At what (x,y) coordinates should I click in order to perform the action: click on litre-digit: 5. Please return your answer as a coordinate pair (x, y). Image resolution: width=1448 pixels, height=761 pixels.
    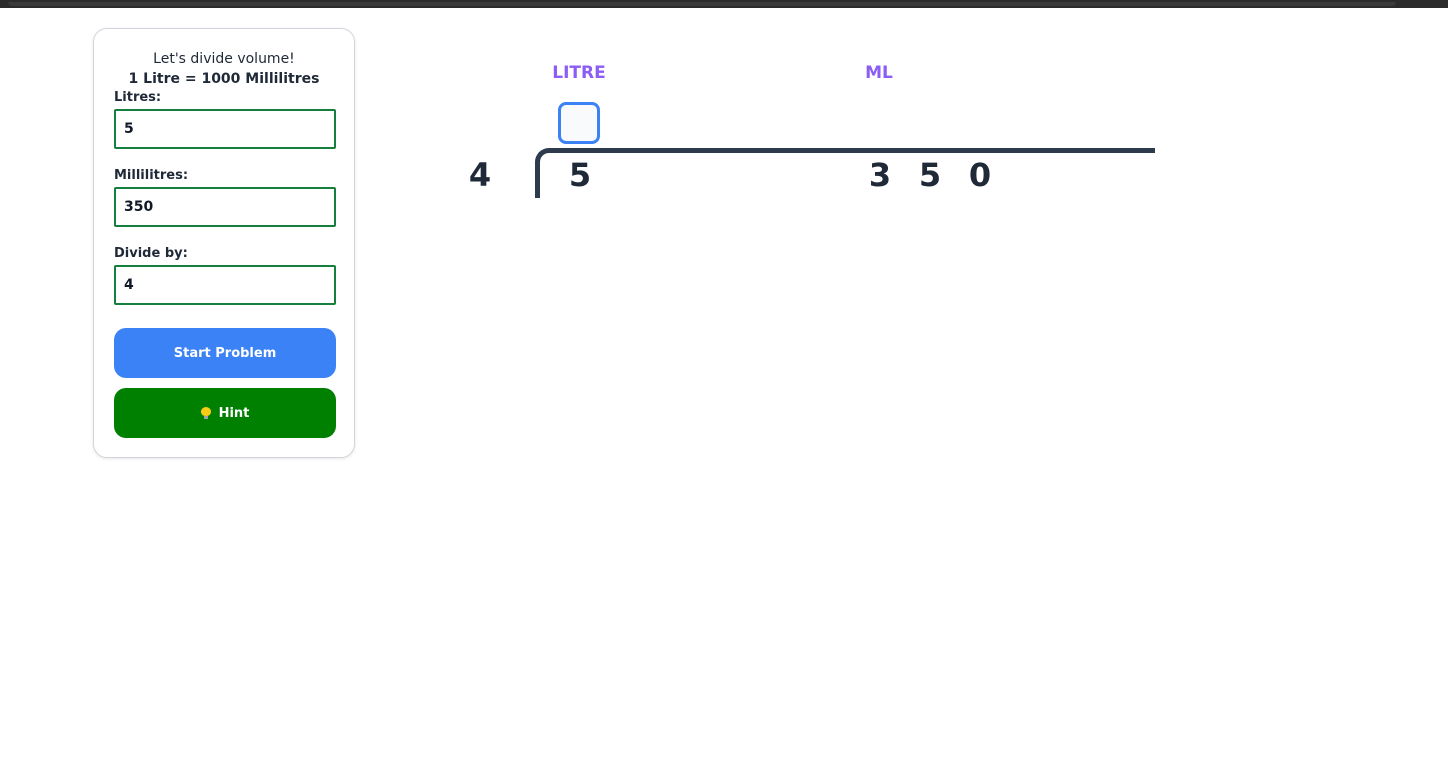
    Looking at the image, I should click on (580, 175).